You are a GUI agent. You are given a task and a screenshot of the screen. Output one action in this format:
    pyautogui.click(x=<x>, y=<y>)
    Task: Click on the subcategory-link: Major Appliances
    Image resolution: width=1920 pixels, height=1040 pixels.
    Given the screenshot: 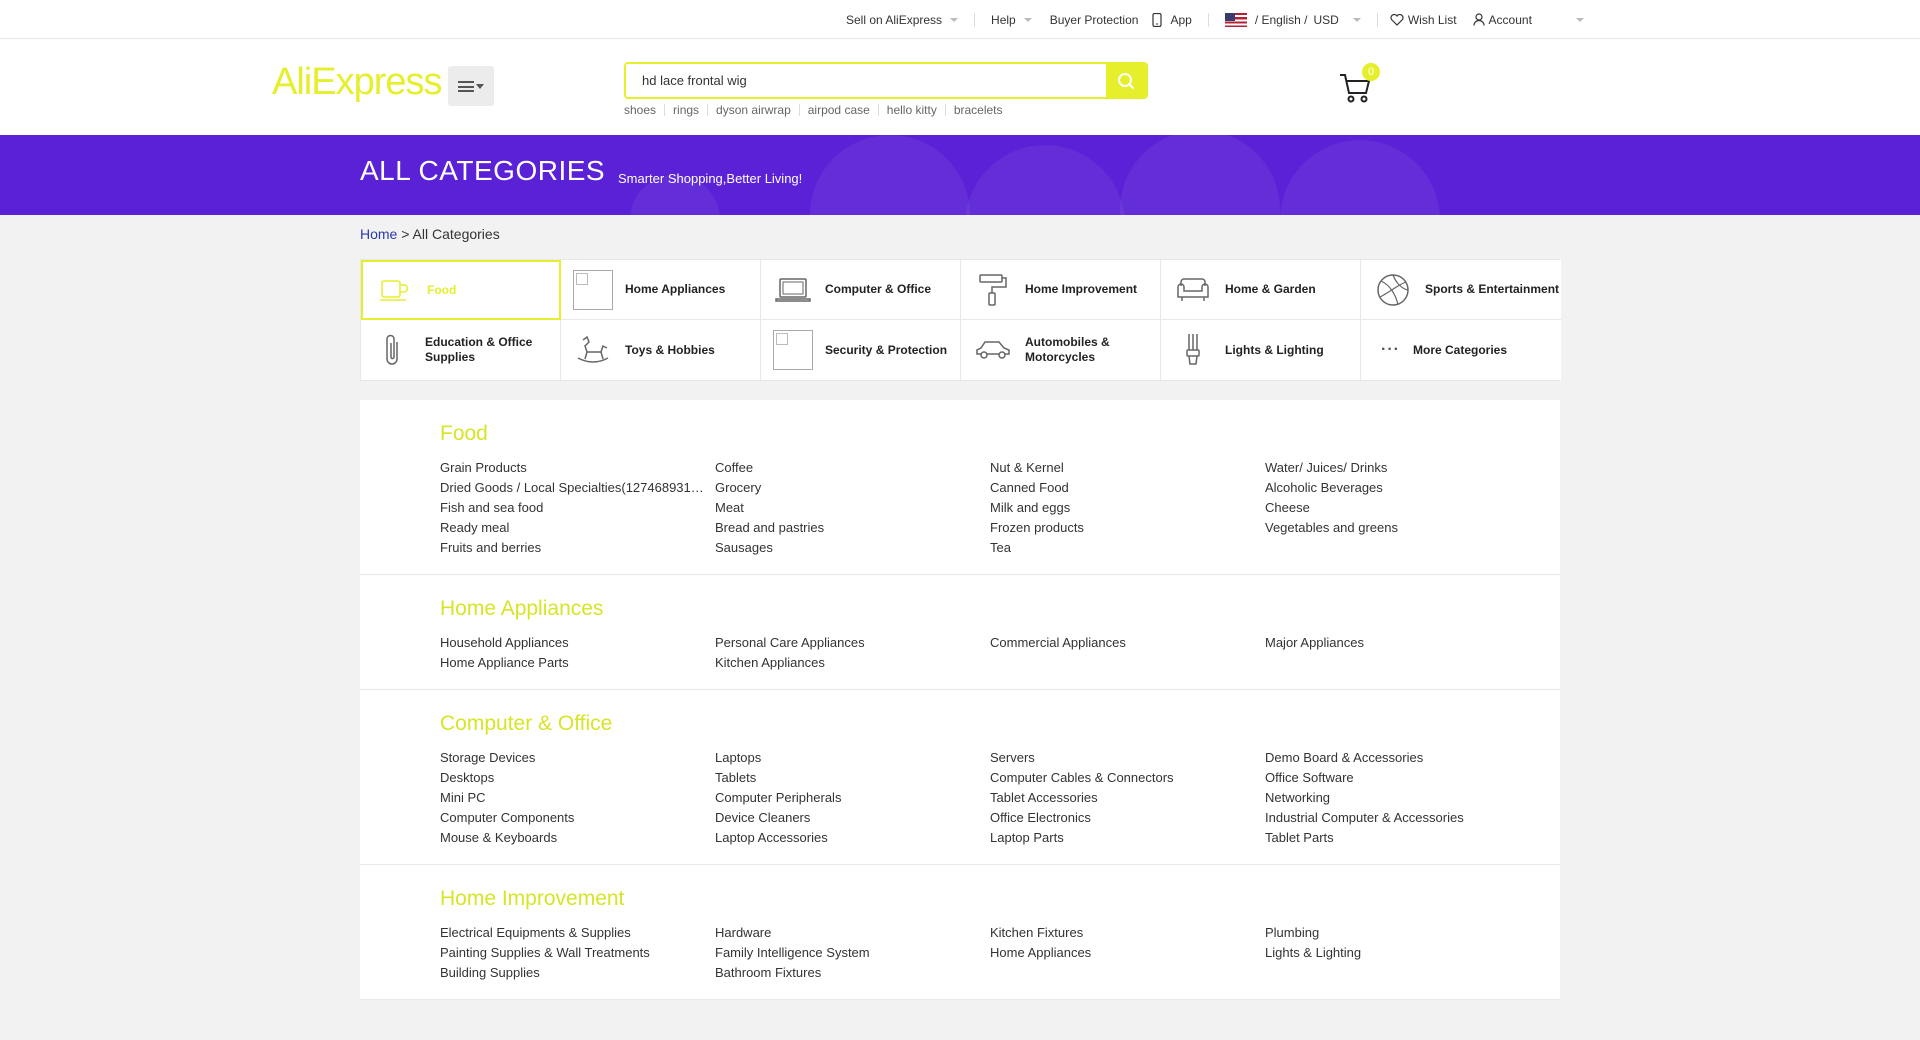 What is the action you would take?
    pyautogui.click(x=1402, y=643)
    